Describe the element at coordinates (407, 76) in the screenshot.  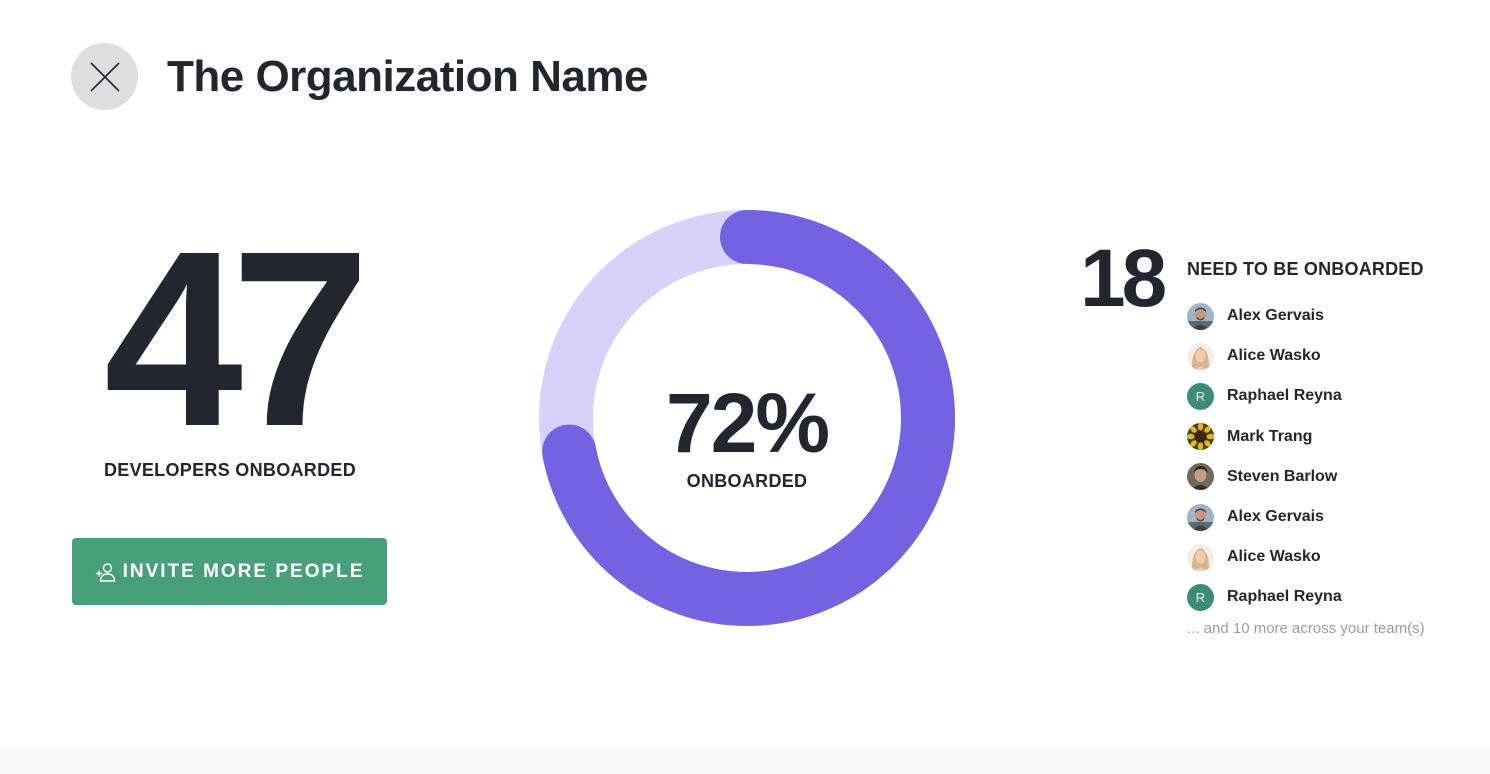
I see `page-title: The Organization Name` at that location.